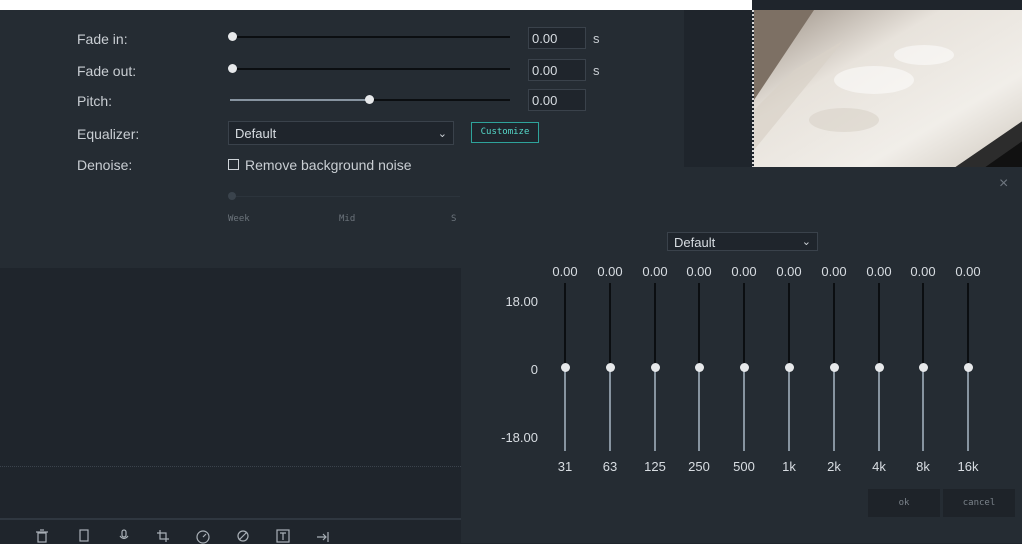 The height and width of the screenshot is (544, 1022). I want to click on pitch-slider-knob, so click(369, 99).